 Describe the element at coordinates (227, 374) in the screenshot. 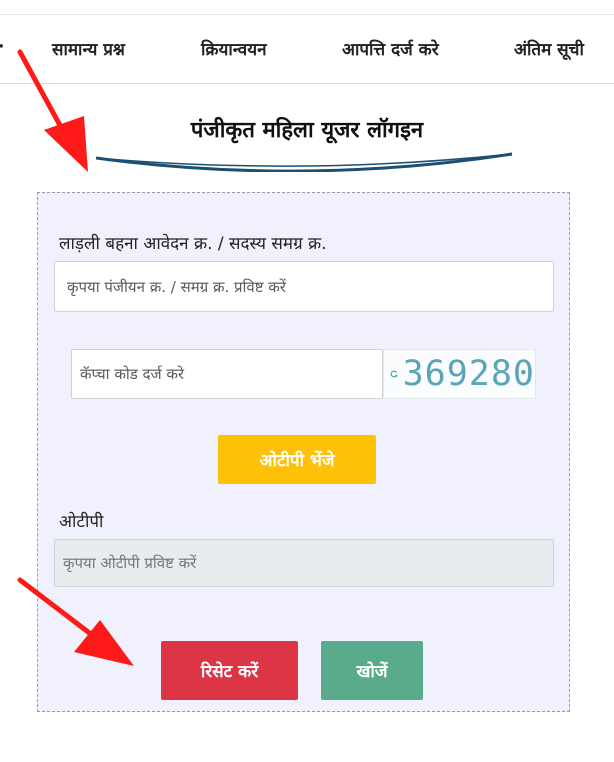

I see `captcha-input: कॅप्चा कोड दर्ज करे` at that location.